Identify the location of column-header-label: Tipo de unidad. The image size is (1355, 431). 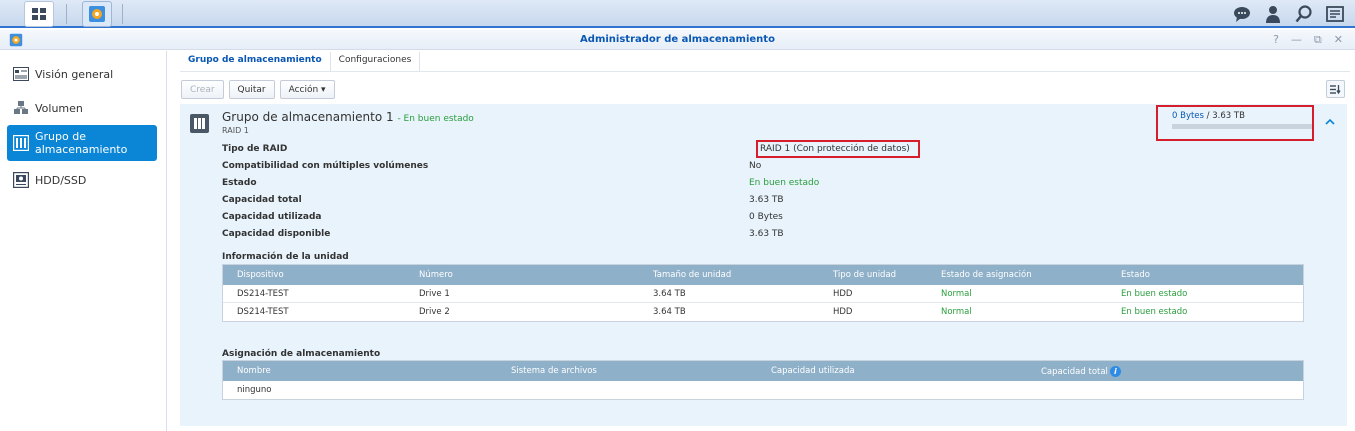
(865, 275).